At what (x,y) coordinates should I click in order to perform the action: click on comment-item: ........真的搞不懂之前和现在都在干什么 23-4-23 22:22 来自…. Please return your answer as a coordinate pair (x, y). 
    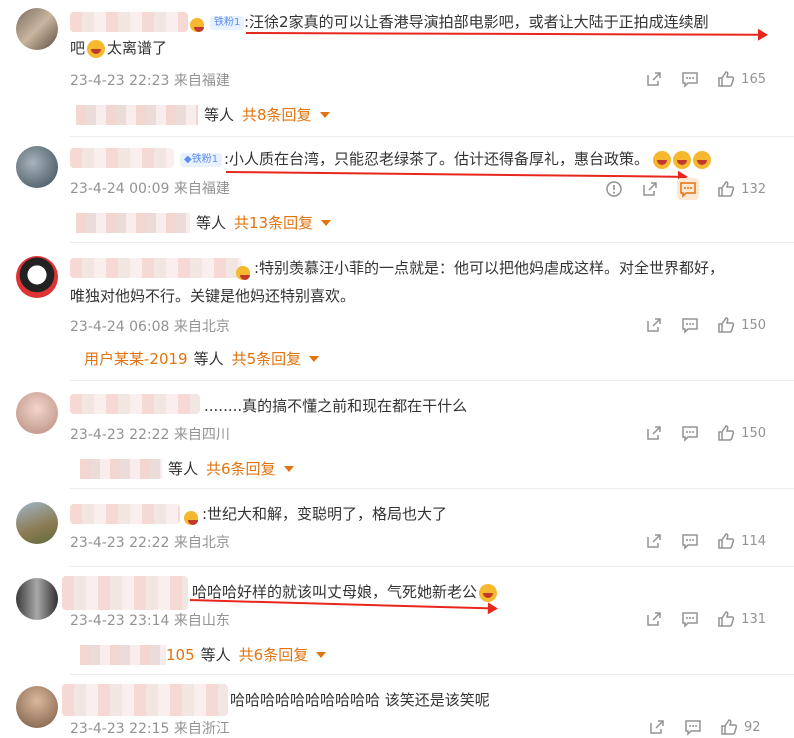
    Looking at the image, I should click on (397, 436).